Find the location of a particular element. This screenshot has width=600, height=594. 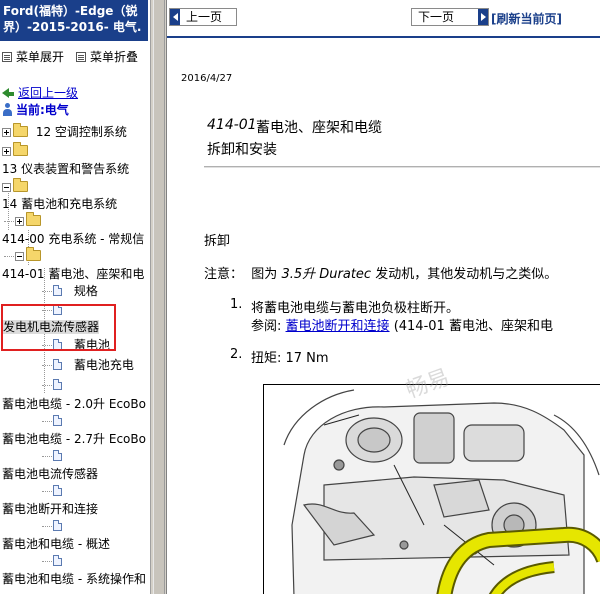

tree-item-label: 414-00 充电系统 - 常规信 is located at coordinates (73, 239).